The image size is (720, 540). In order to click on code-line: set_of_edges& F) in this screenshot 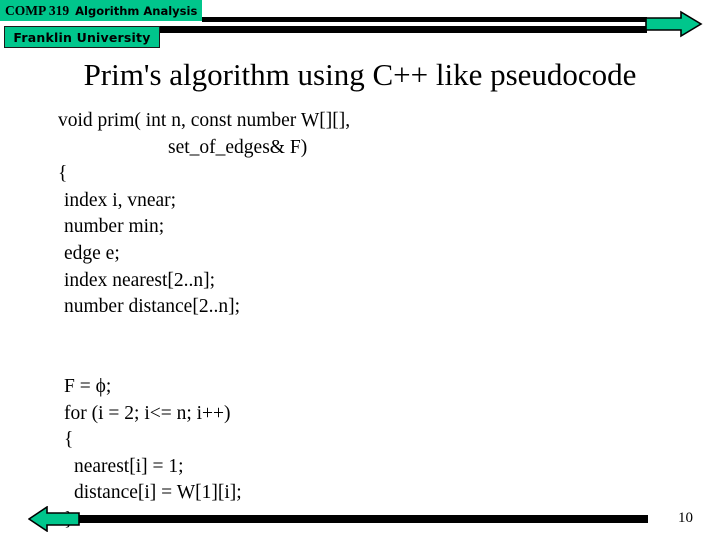, I will do `click(238, 147)`.